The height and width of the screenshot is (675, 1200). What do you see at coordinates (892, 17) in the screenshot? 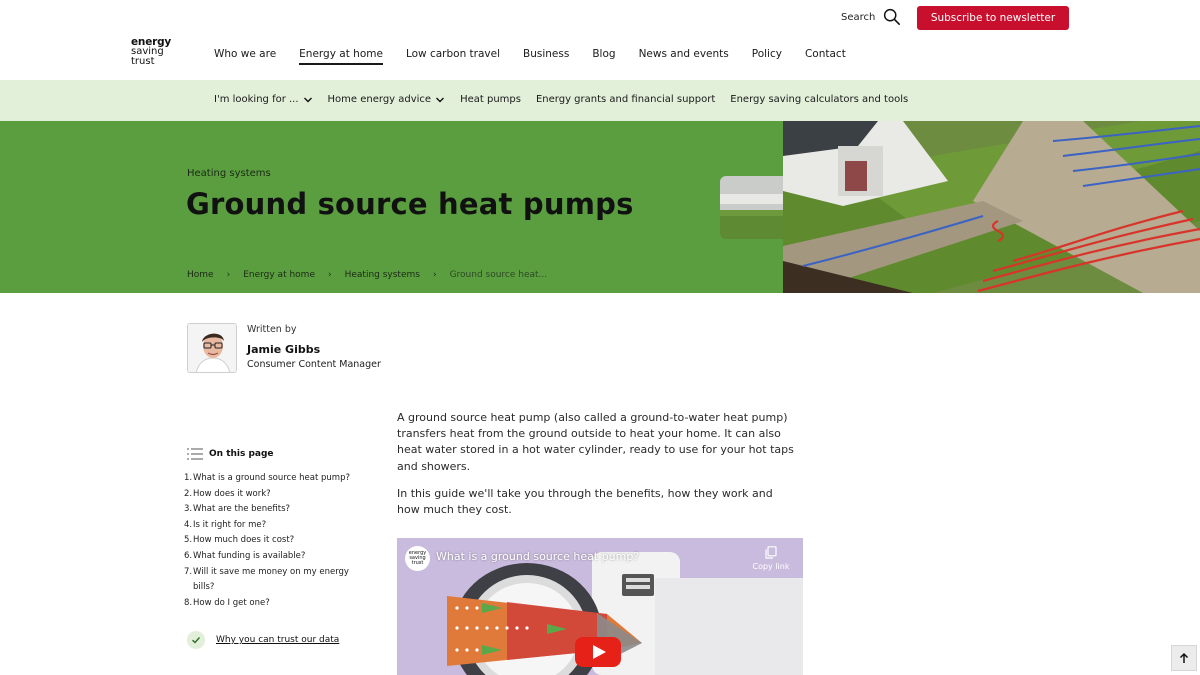
I see `search-icon` at bounding box center [892, 17].